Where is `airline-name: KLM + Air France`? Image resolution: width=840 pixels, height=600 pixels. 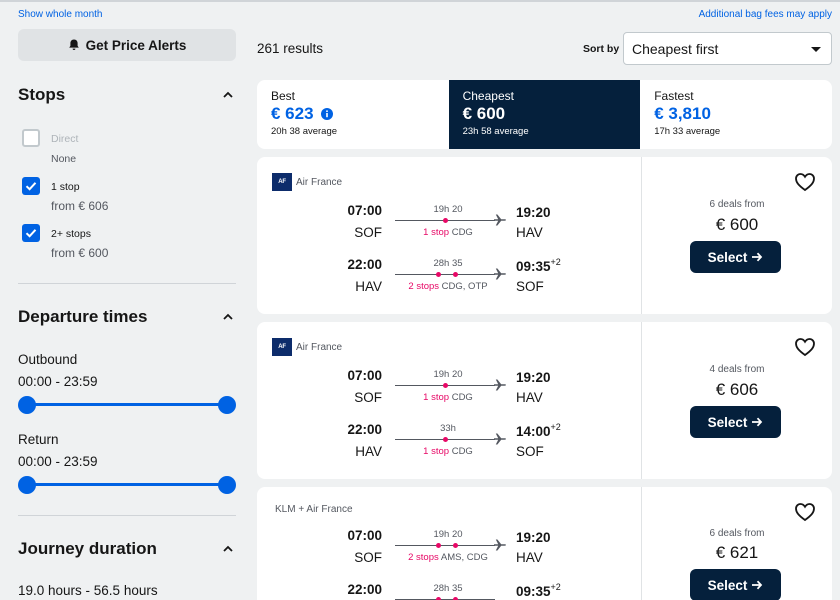 airline-name: KLM + Air France is located at coordinates (314, 509).